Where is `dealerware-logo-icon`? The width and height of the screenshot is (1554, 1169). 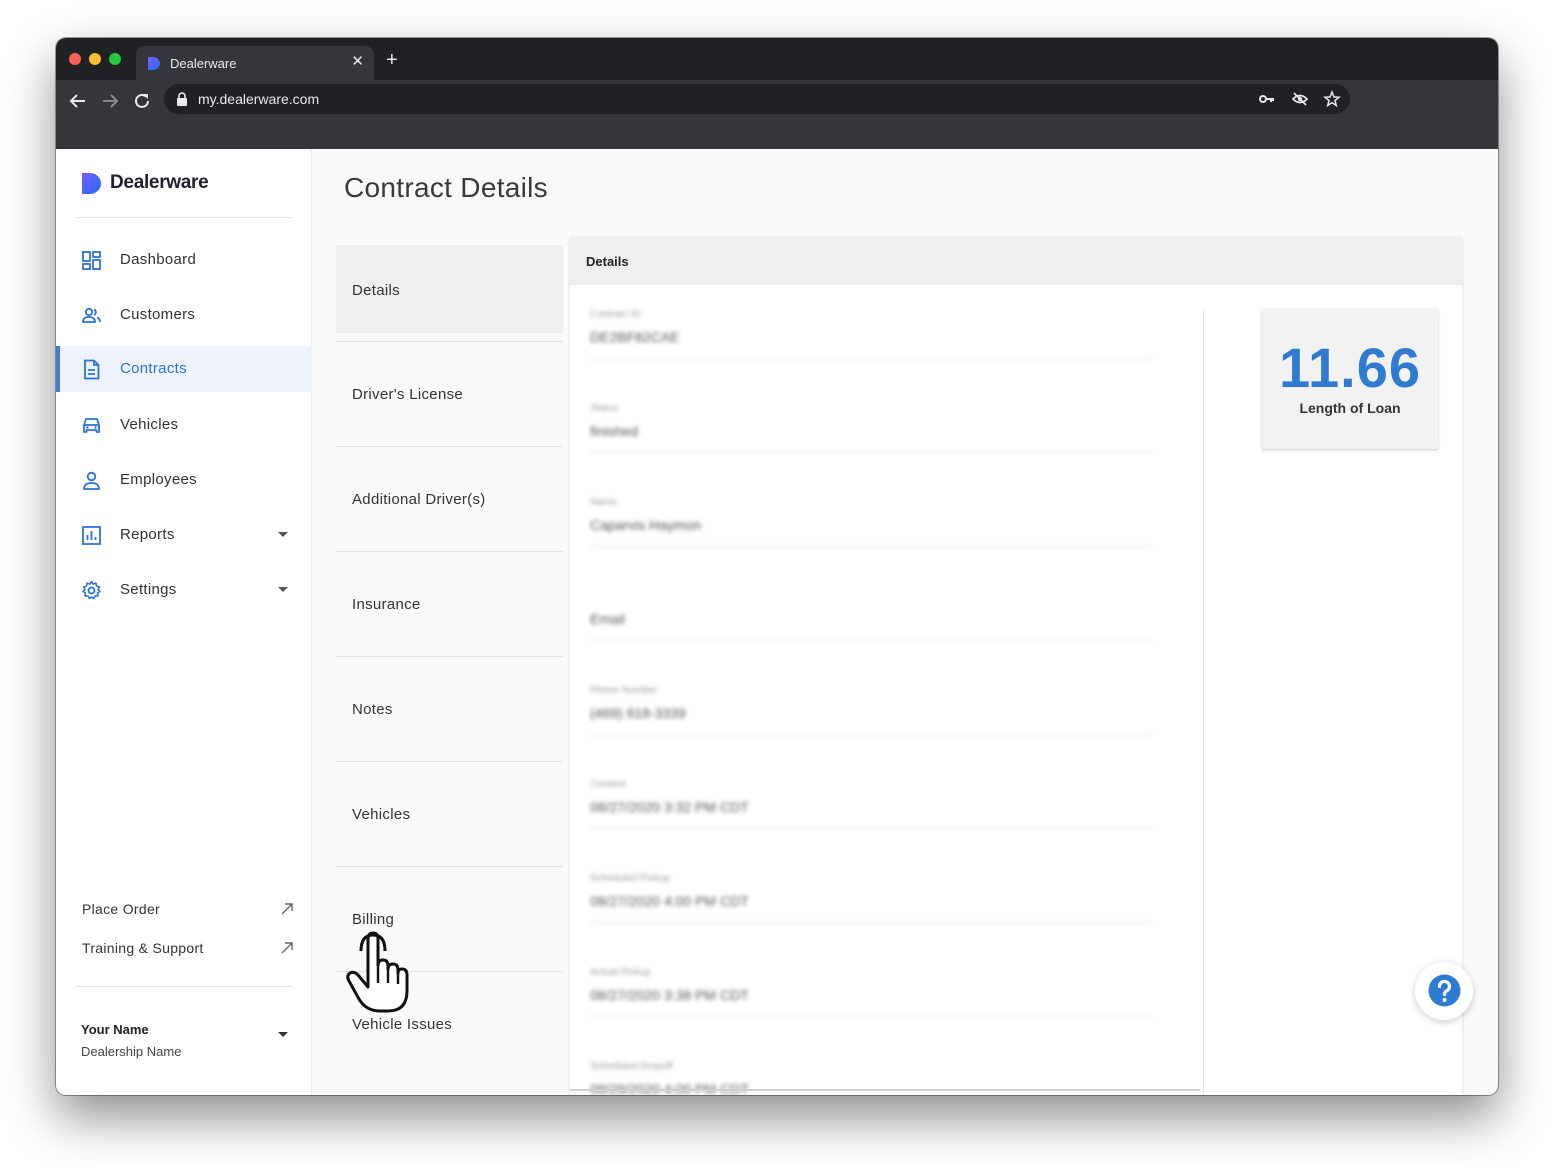 dealerware-logo-icon is located at coordinates (91, 183).